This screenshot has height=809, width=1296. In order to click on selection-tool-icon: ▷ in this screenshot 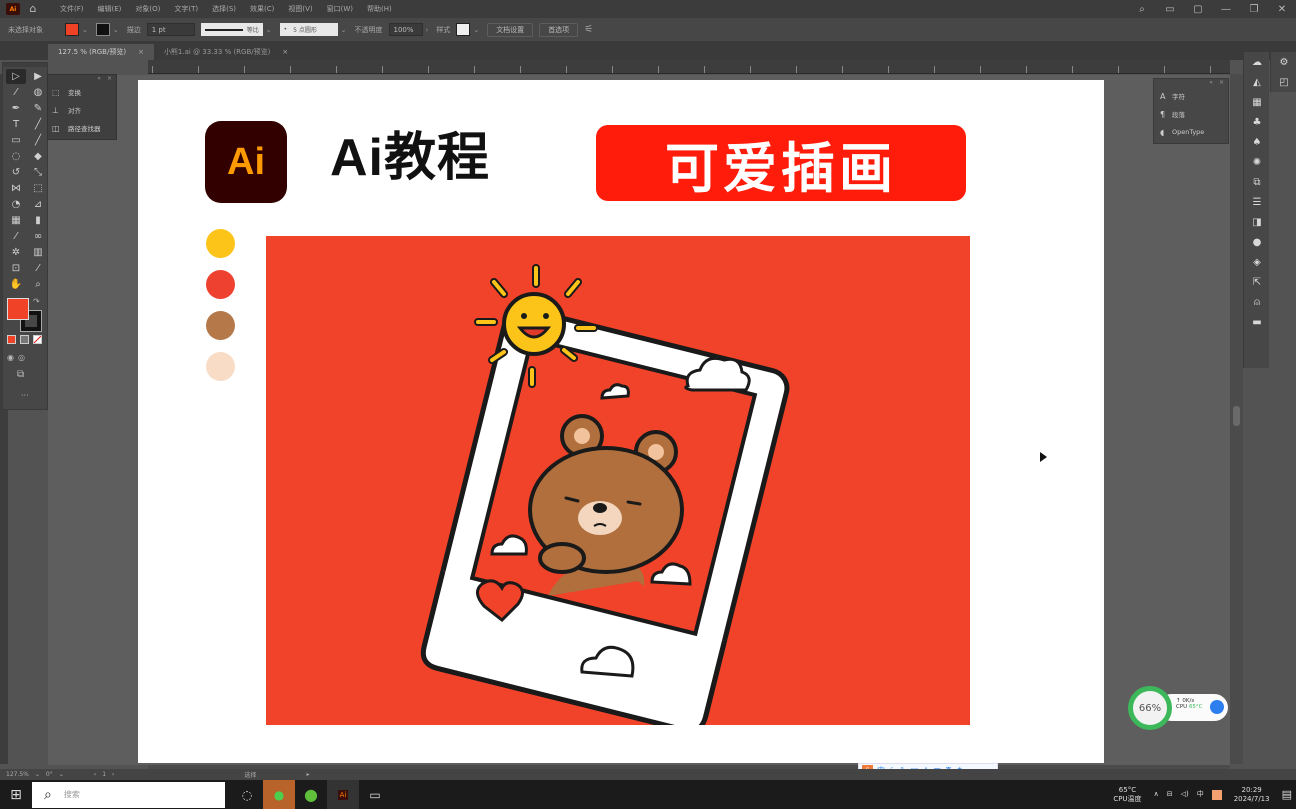, I will do `click(16, 76)`.